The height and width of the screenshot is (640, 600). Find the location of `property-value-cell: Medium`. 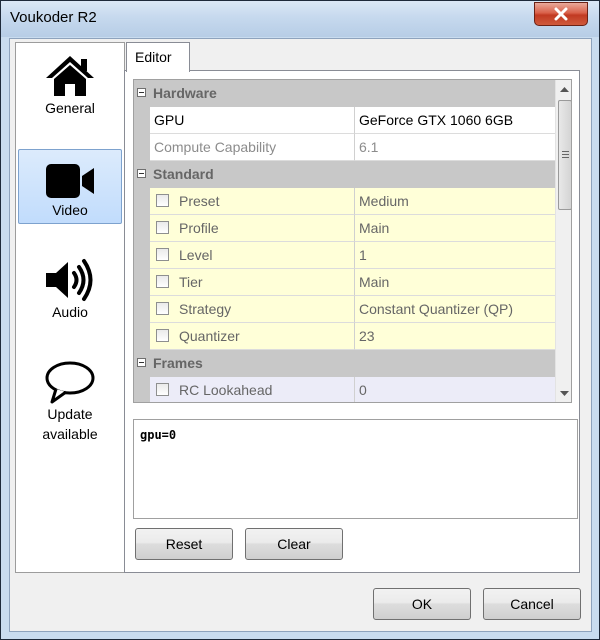

property-value-cell: Medium is located at coordinates (455, 201).